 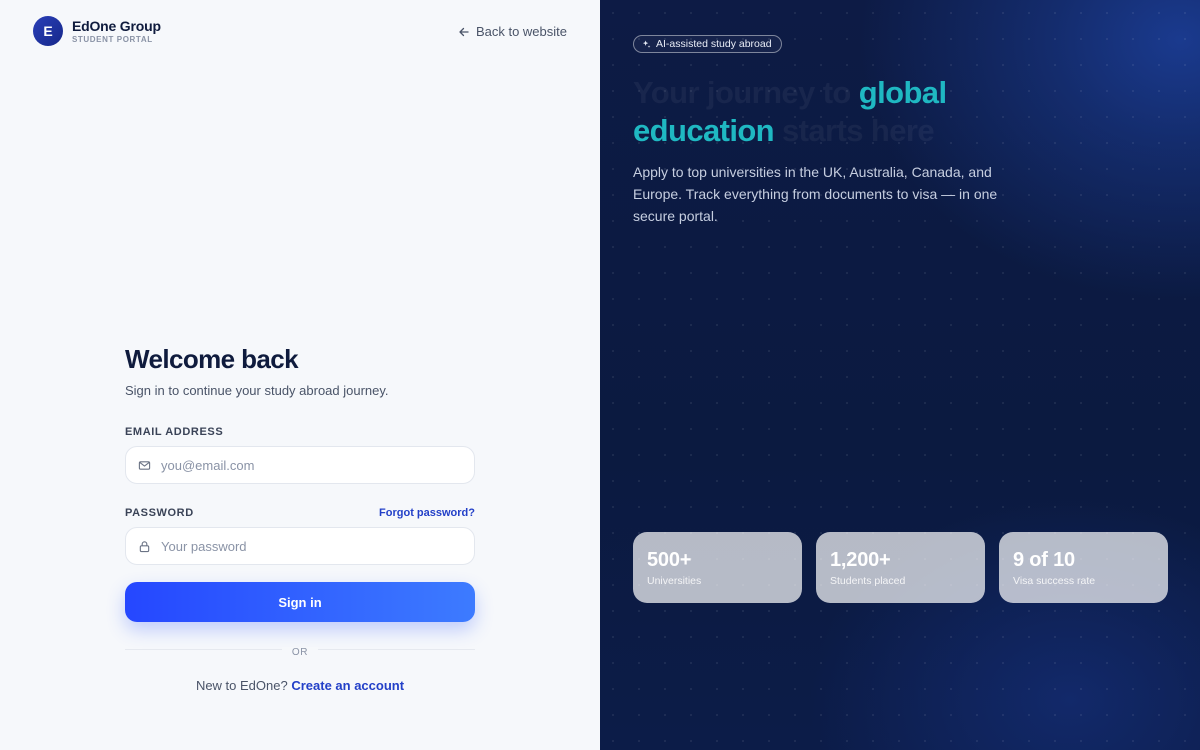 I want to click on headline-part1: Your journey to, so click(x=746, y=92).